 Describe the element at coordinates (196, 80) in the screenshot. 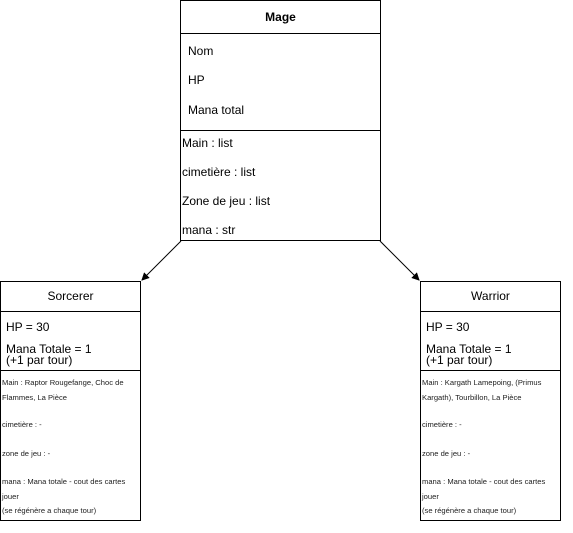

I see `mage-attribute-hp: HP` at that location.